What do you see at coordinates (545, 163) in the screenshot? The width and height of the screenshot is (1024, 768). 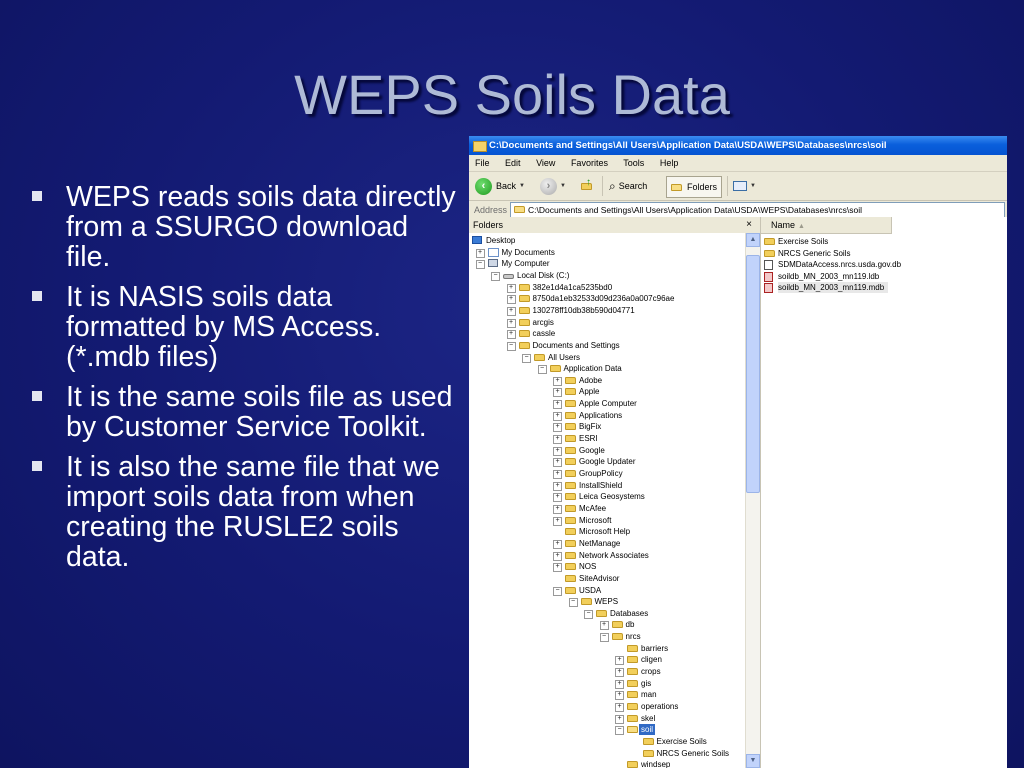 I see `menu-view: View` at bounding box center [545, 163].